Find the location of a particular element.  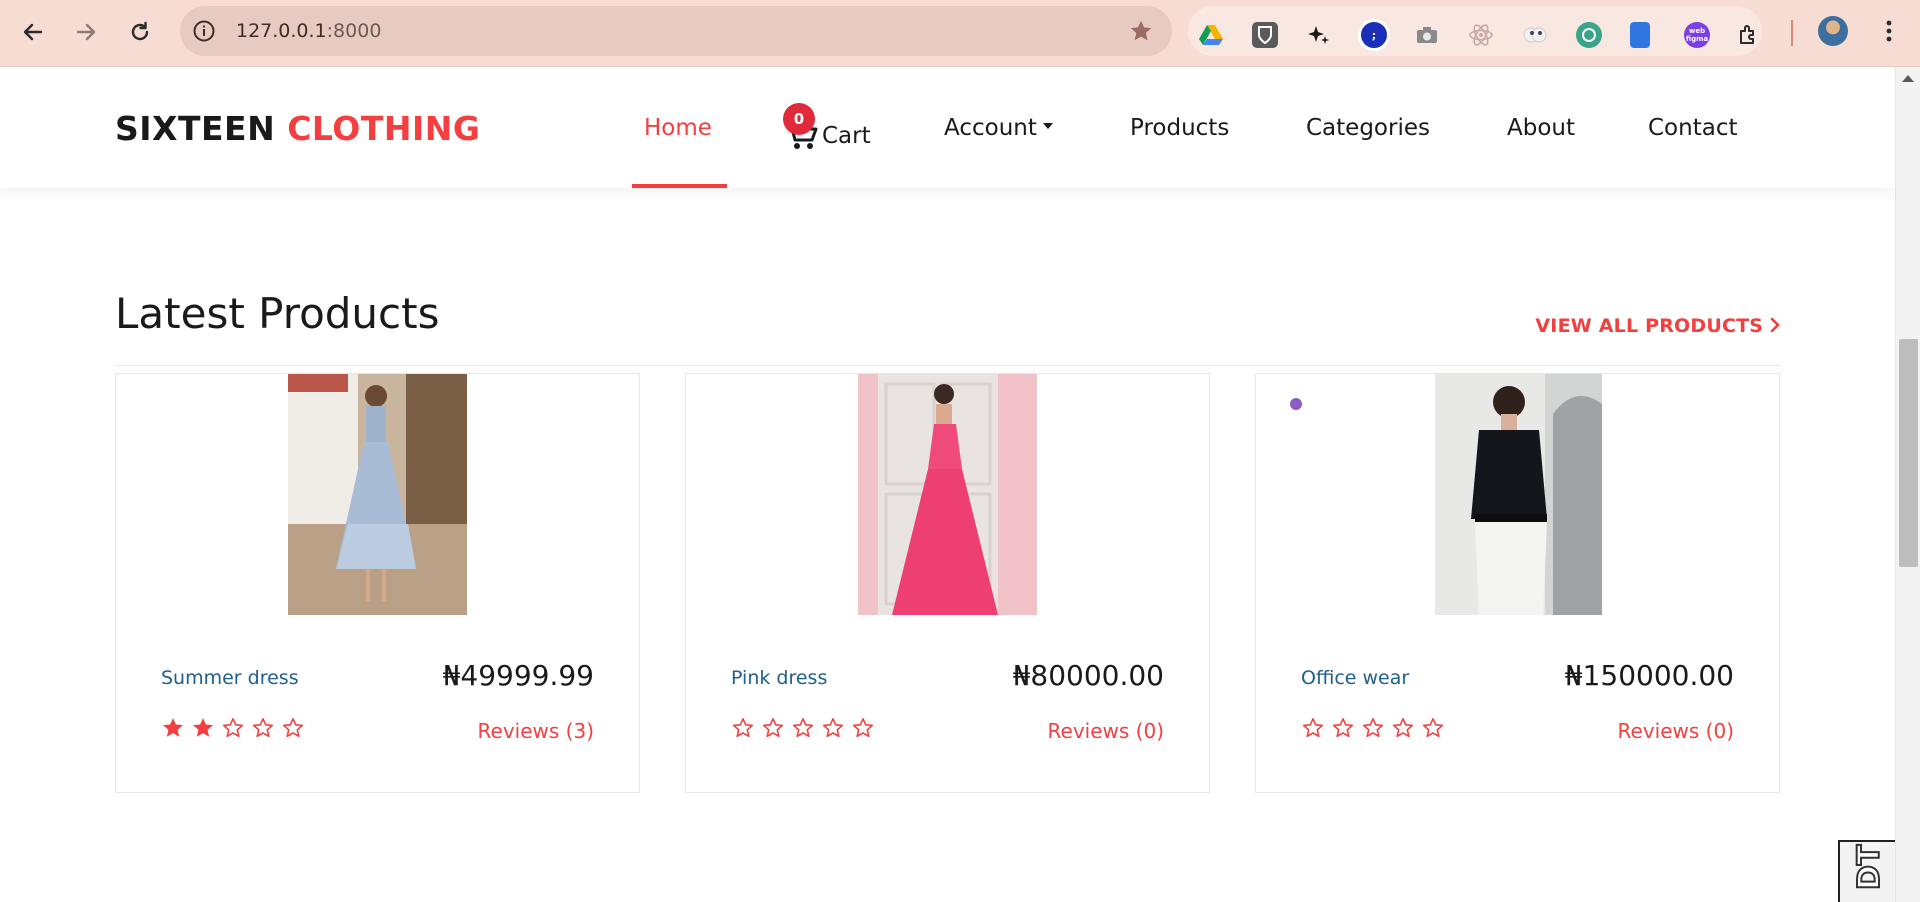

browser-toolbar: 127.0.0.1:8000 ; web figma is located at coordinates (960, 33).